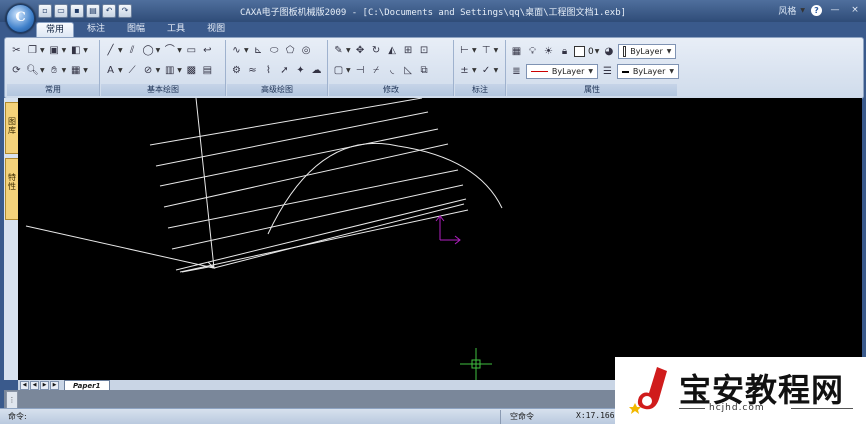 The image size is (866, 424). Describe the element at coordinates (290, 50) in the screenshot. I see `polygon-icon: ⬠` at that location.